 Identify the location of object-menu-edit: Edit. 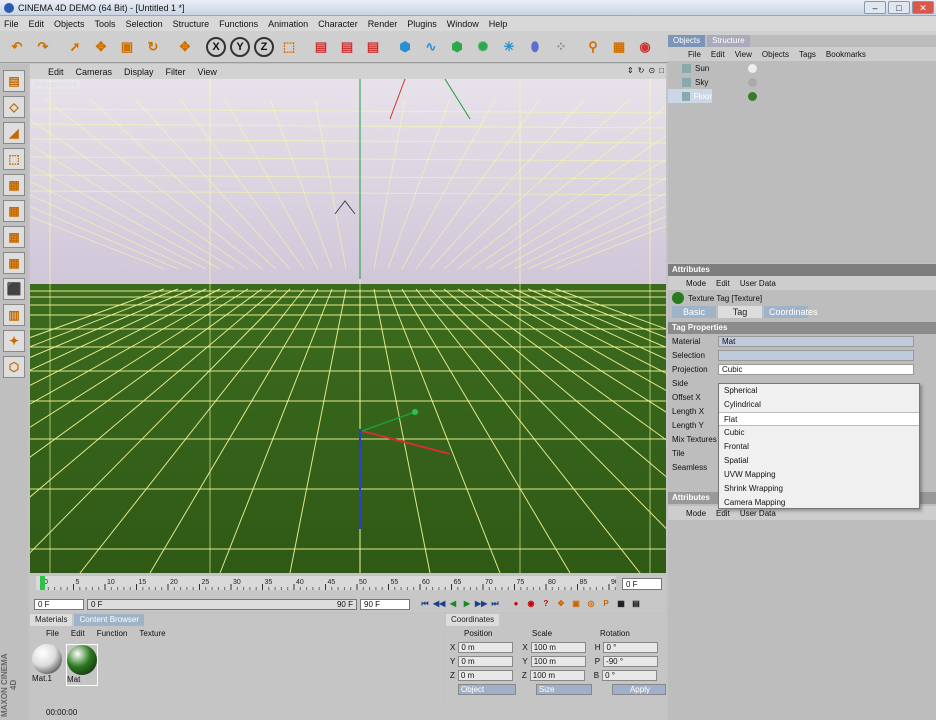
(718, 54).